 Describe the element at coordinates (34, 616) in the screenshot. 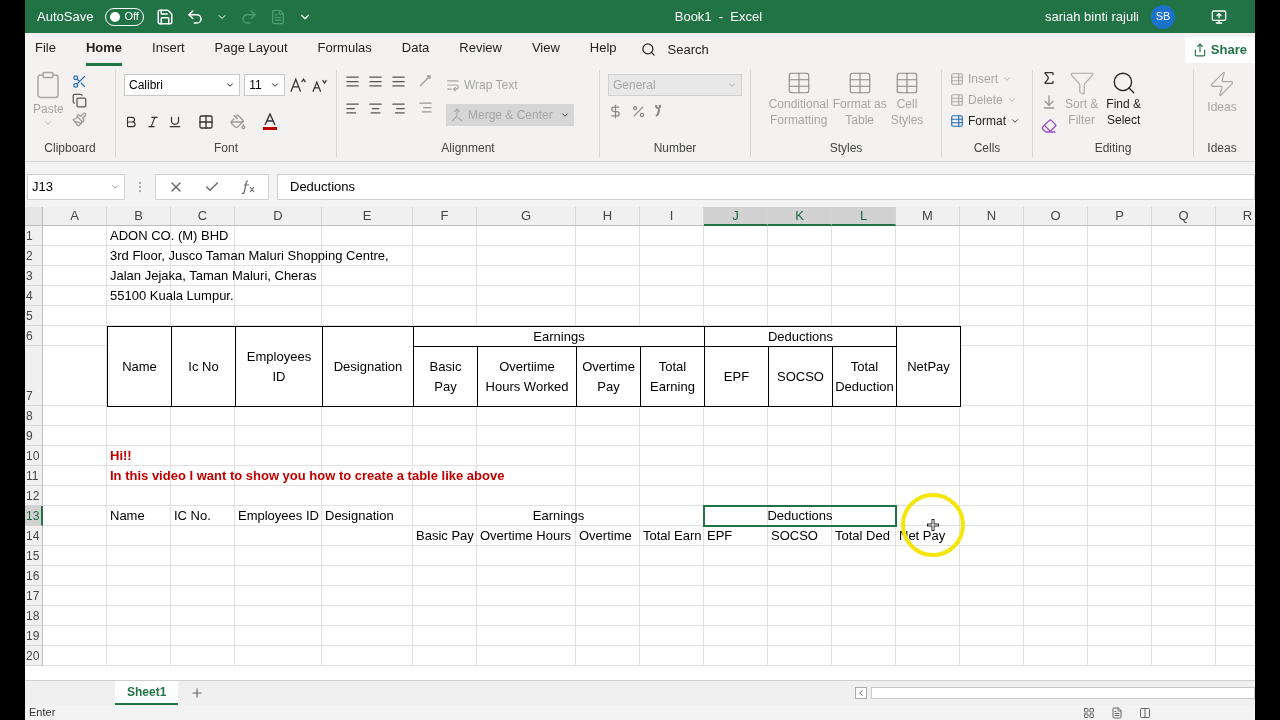

I see `row-header: 18` at that location.